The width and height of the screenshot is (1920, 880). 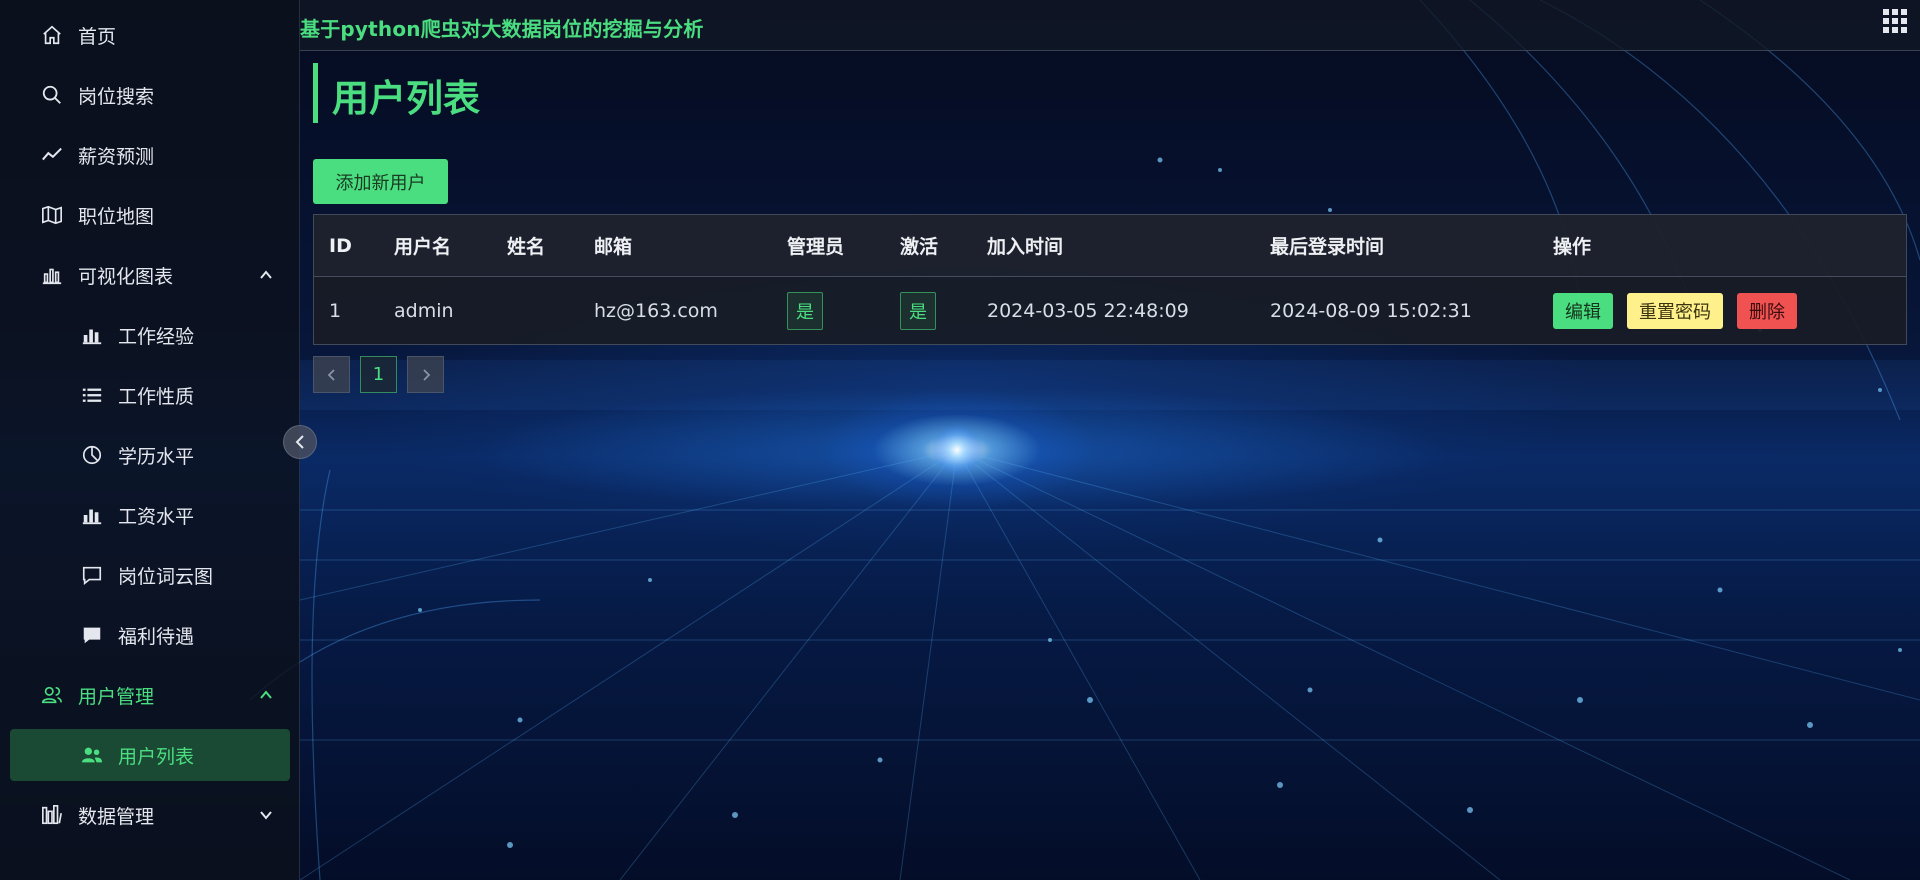 I want to click on sidebar-item-label: 用户列表, so click(x=156, y=756).